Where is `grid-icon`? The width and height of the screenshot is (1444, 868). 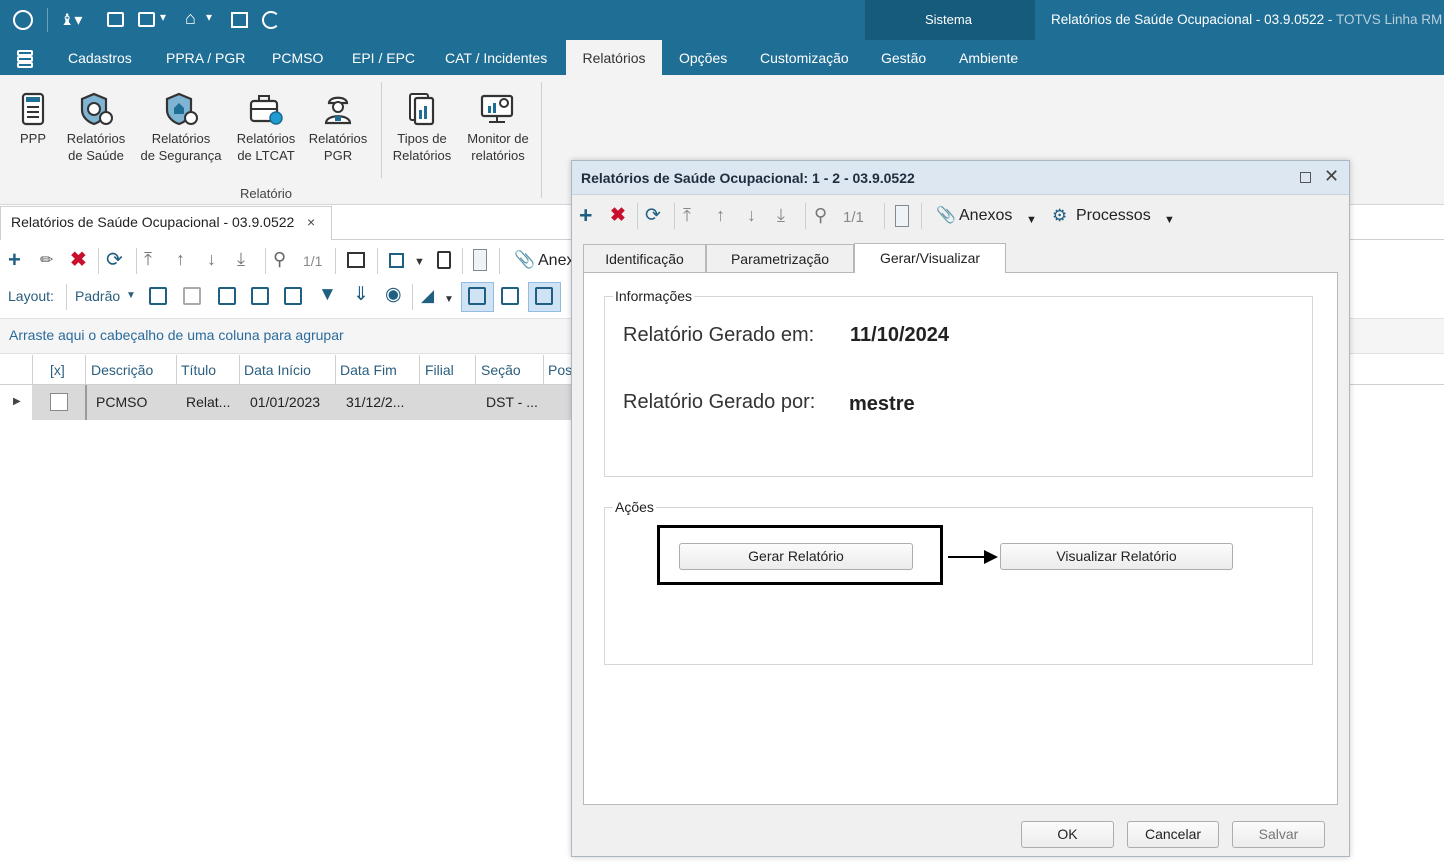 grid-icon is located at coordinates (239, 20).